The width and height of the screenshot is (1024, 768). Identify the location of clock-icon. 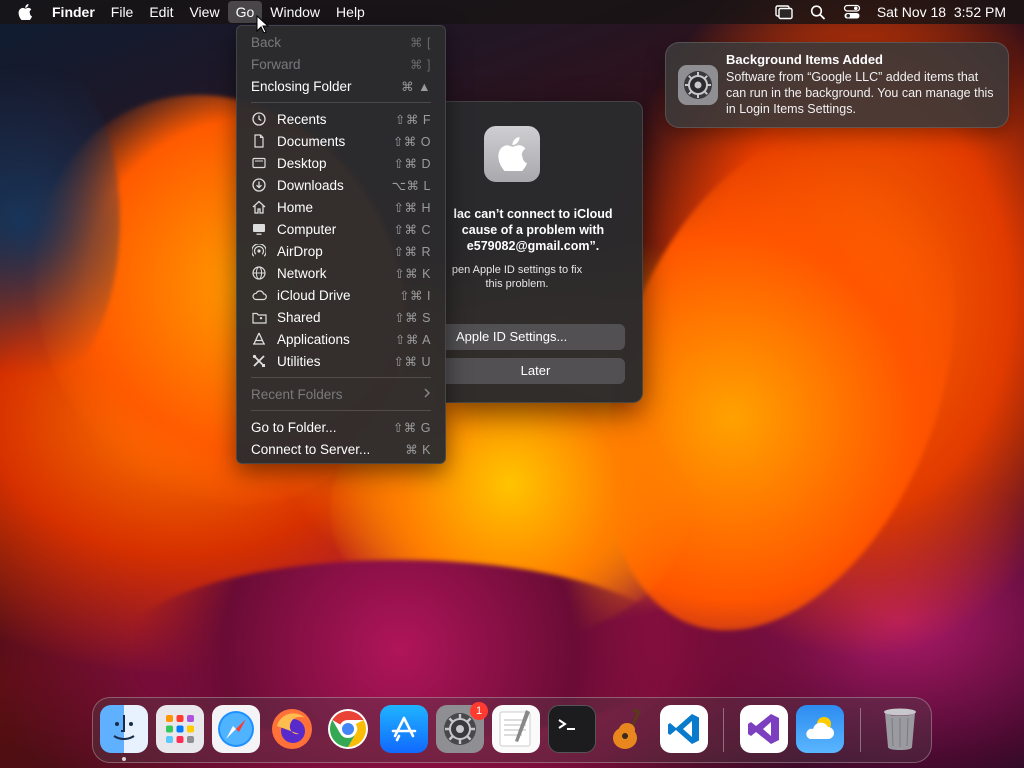
(259, 119).